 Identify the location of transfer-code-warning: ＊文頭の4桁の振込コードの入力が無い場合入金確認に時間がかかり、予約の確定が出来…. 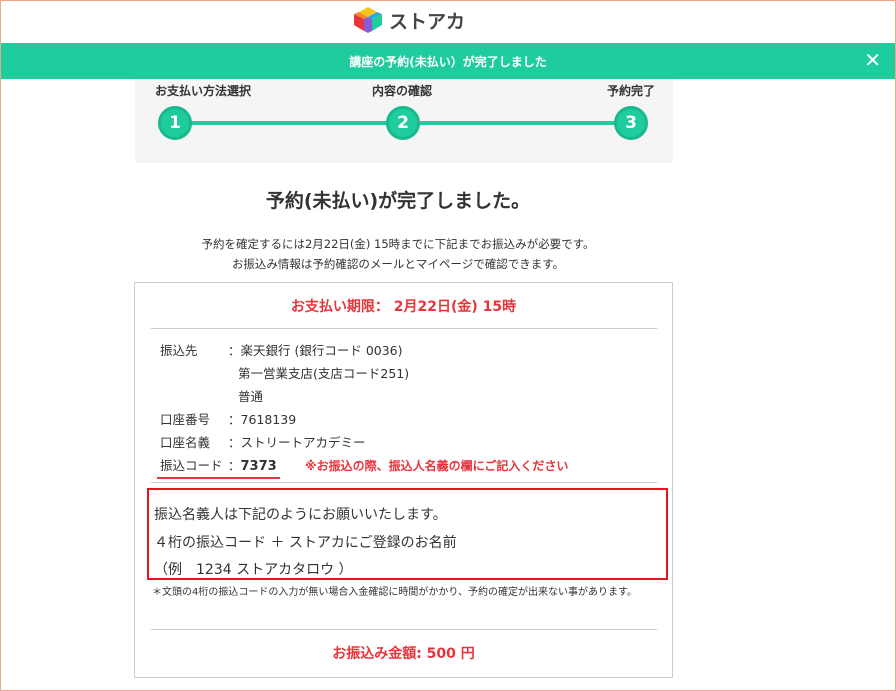
(394, 592).